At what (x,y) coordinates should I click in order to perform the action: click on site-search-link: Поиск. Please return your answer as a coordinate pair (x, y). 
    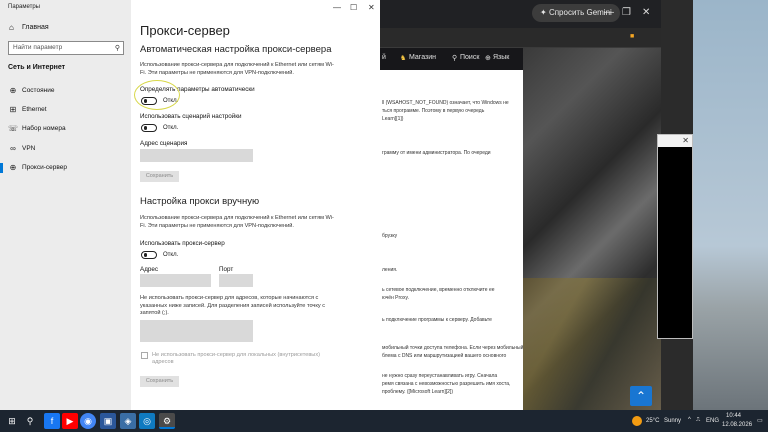
    Looking at the image, I should click on (469, 57).